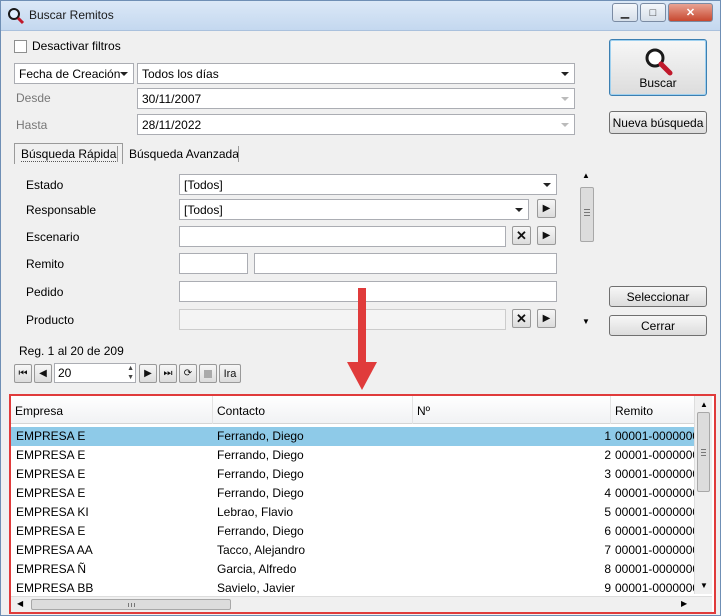 Image resolution: width=721 pixels, height=616 pixels. What do you see at coordinates (424, 411) in the screenshot?
I see `column-label: Nº` at bounding box center [424, 411].